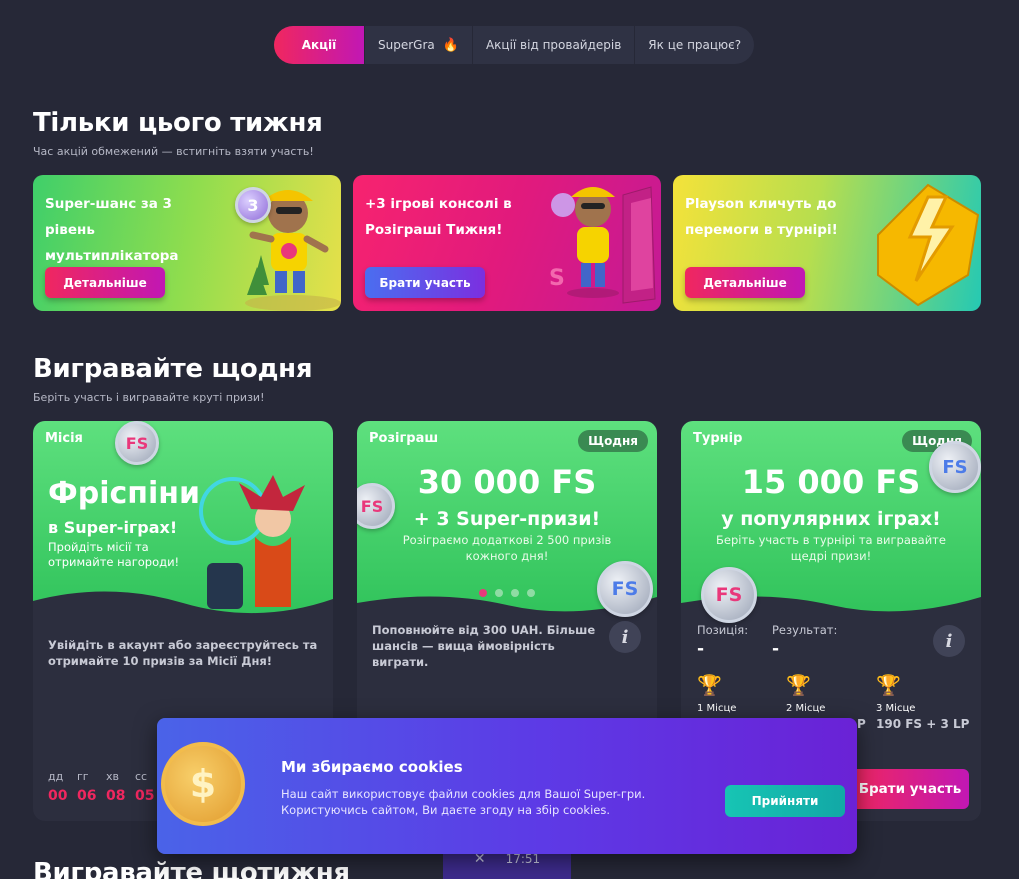 The height and width of the screenshot is (879, 1019). Describe the element at coordinates (507, 519) in the screenshot. I see `raffle-line2: + 3 Super-призи!` at that location.